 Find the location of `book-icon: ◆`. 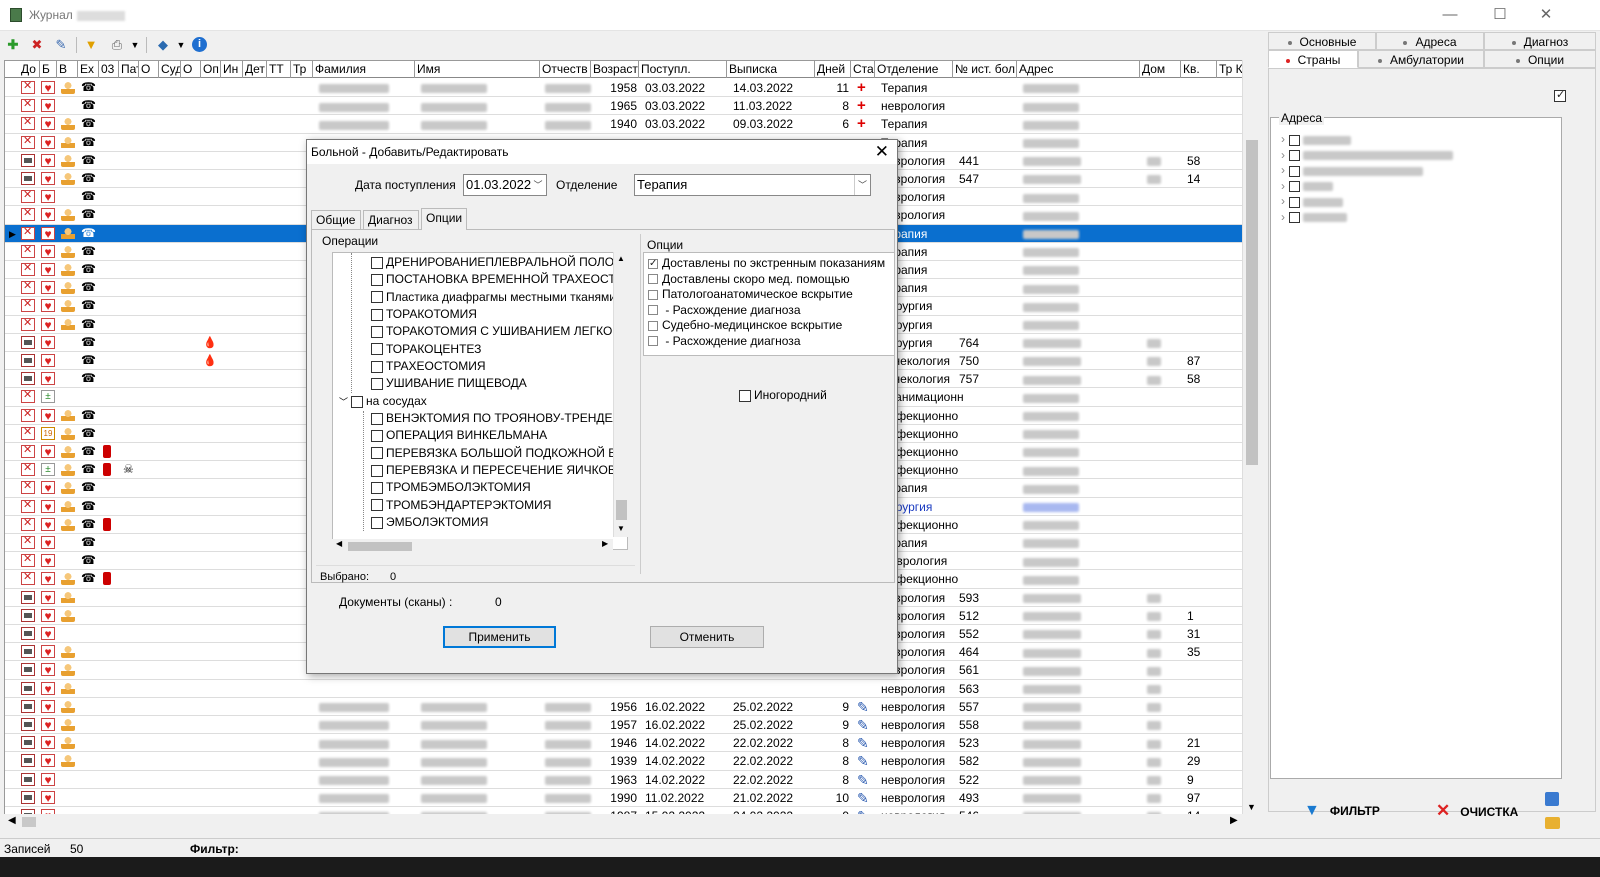

book-icon: ◆ is located at coordinates (163, 45).